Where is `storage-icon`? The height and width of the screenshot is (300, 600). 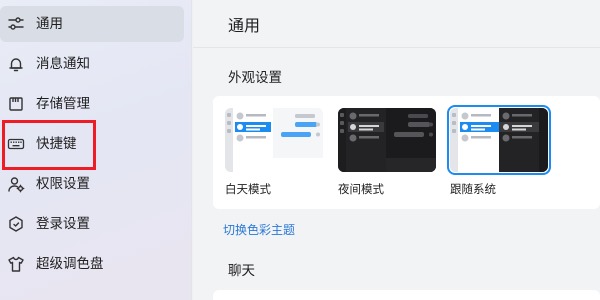 storage-icon is located at coordinates (16, 104).